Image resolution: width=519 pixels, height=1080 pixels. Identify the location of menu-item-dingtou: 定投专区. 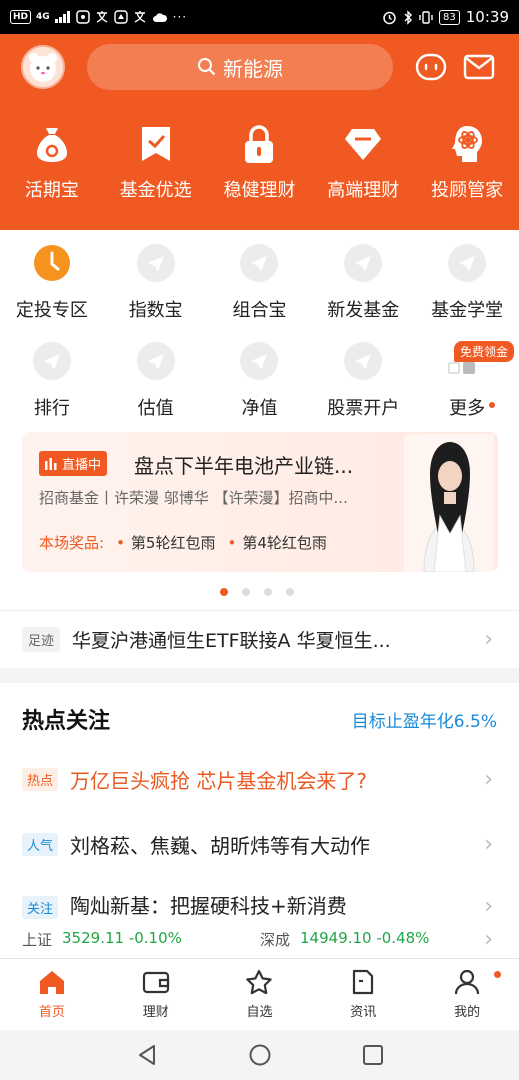
(52, 283).